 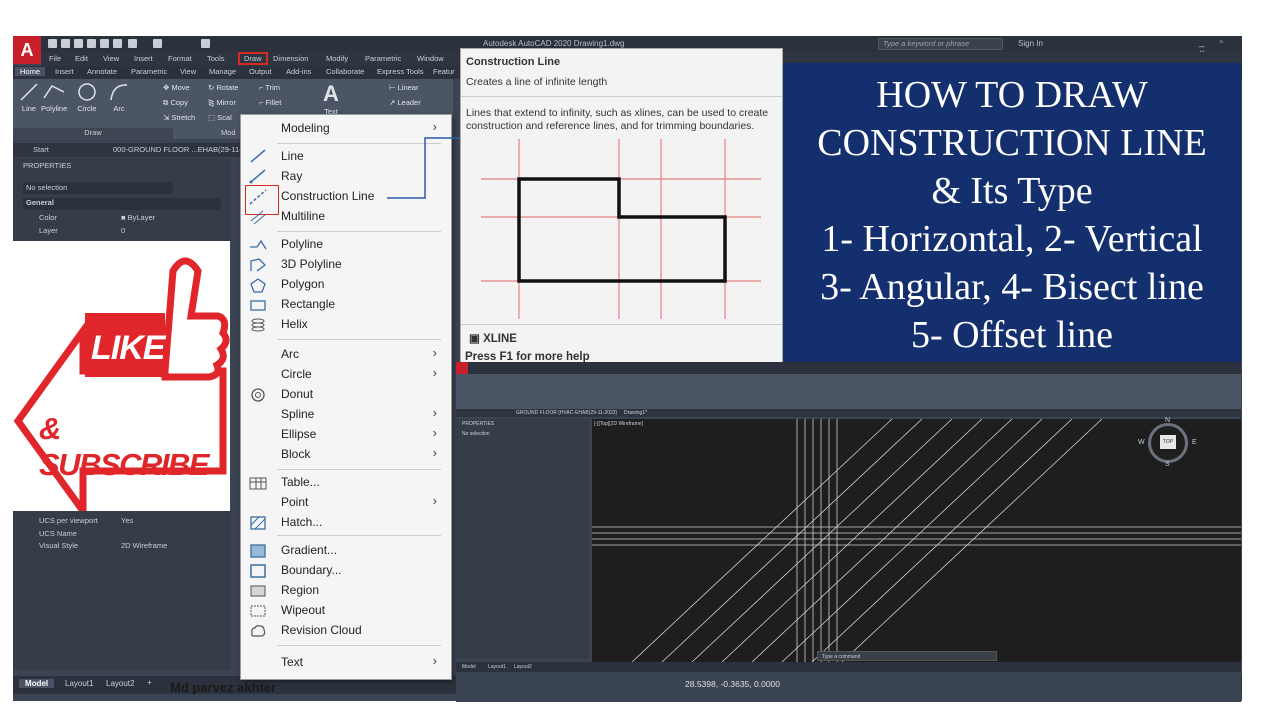 I want to click on tab-drawing: 000-GROUND FLOOR ...EHAB(29-11-, so click(x=177, y=149).